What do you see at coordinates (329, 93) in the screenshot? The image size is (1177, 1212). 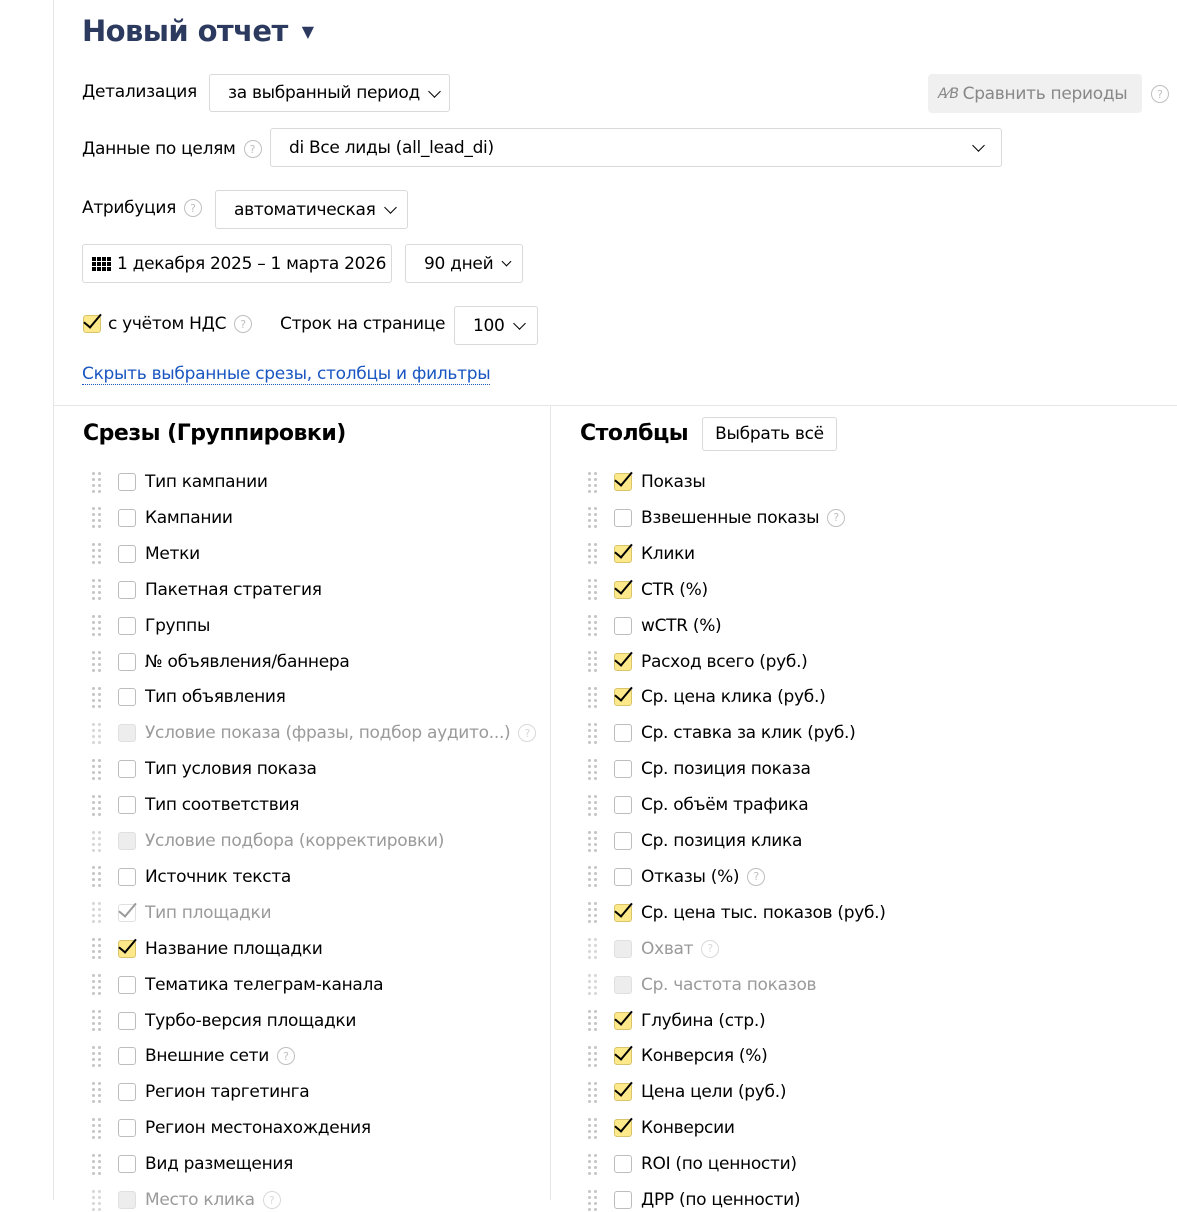 I see `detail-select: за выбранный период` at bounding box center [329, 93].